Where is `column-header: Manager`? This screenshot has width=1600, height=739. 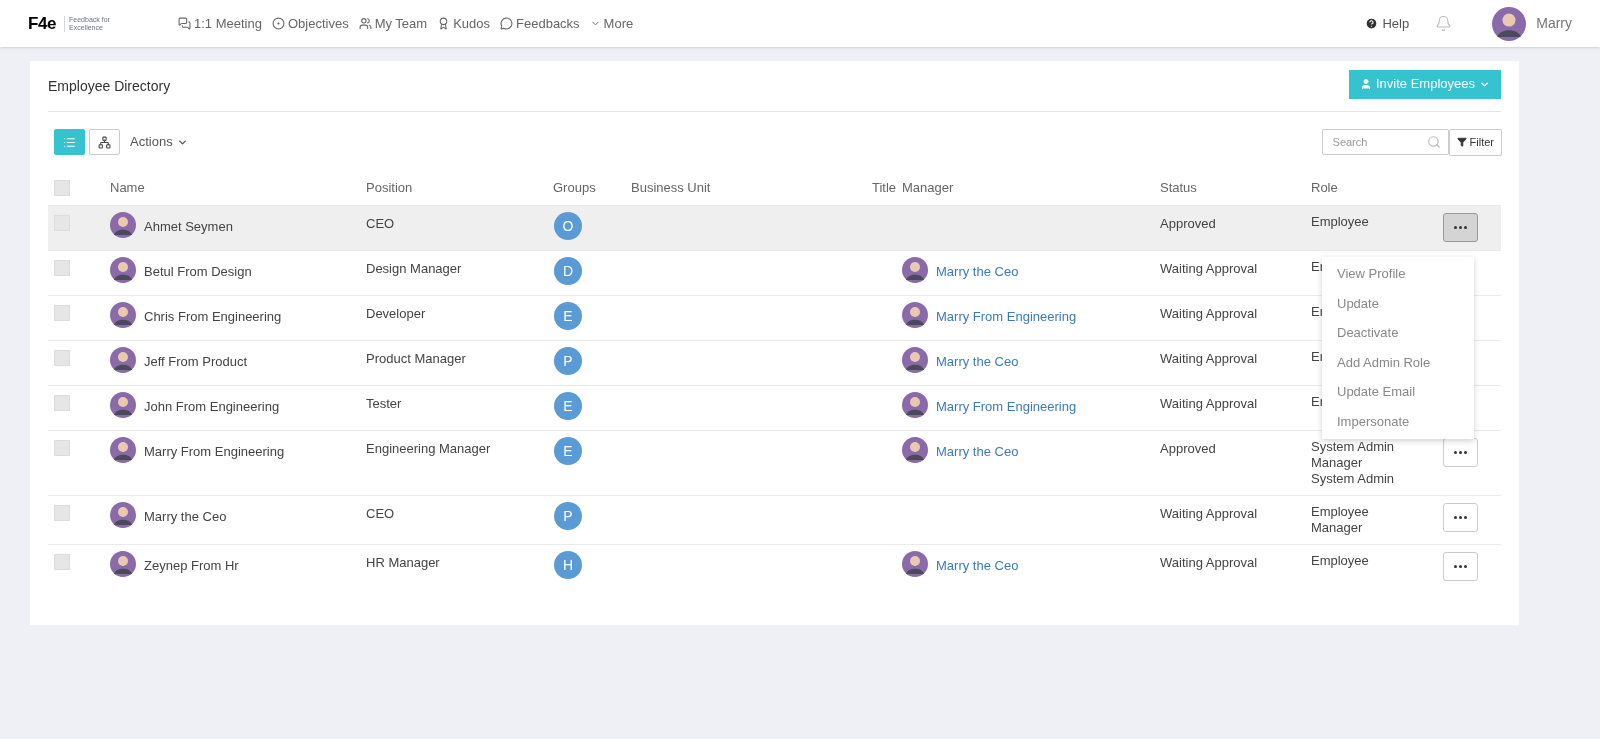 column-header: Manager is located at coordinates (928, 187).